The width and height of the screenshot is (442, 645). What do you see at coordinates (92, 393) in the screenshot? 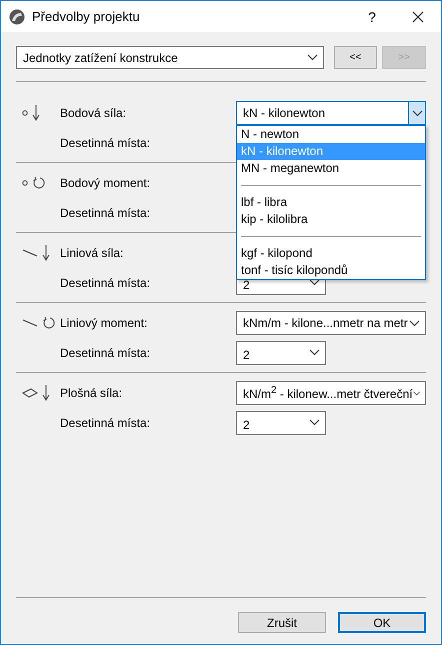
I see `field-label: Plošná síla:` at bounding box center [92, 393].